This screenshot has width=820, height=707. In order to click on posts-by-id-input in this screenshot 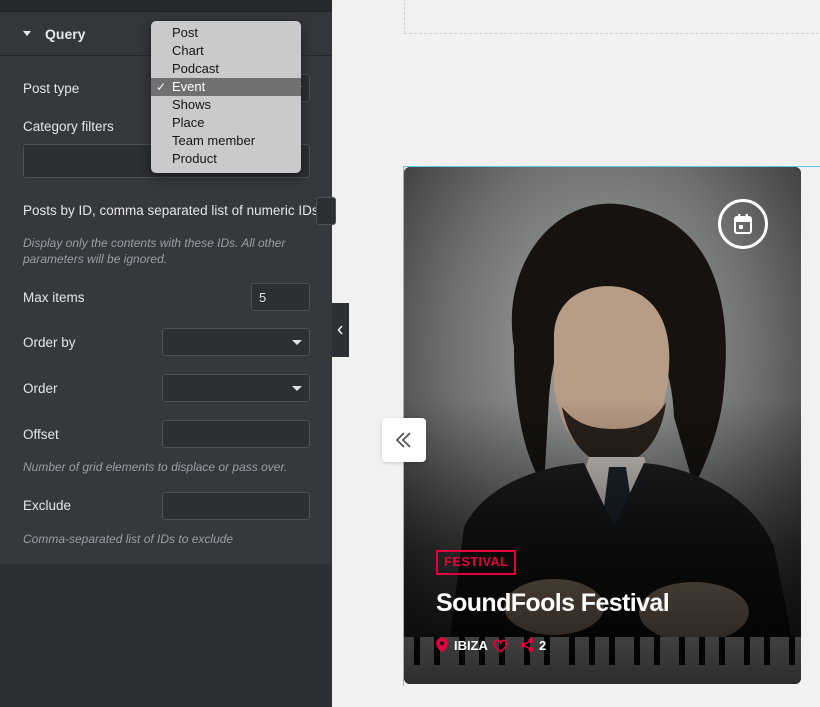, I will do `click(326, 211)`.